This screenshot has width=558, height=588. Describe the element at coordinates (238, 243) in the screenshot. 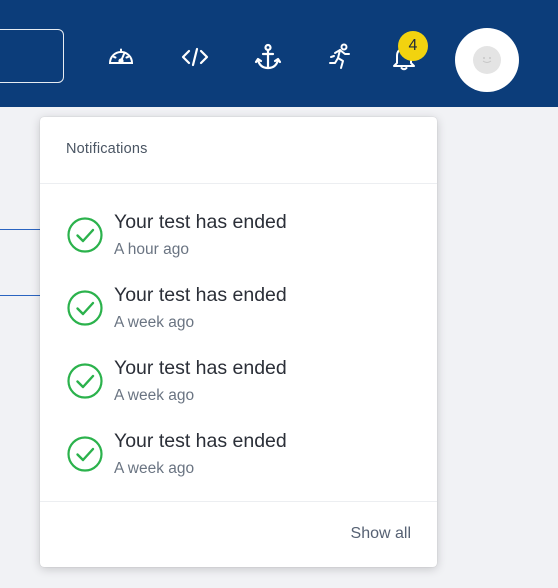

I see `notification-item: Your test has ended A hour ago` at that location.